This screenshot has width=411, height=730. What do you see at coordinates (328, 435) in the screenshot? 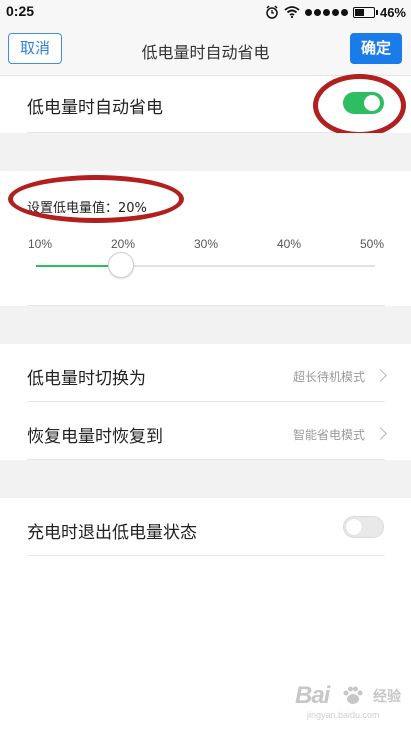
I see `restore-mode-value: 智能省电模式` at bounding box center [328, 435].